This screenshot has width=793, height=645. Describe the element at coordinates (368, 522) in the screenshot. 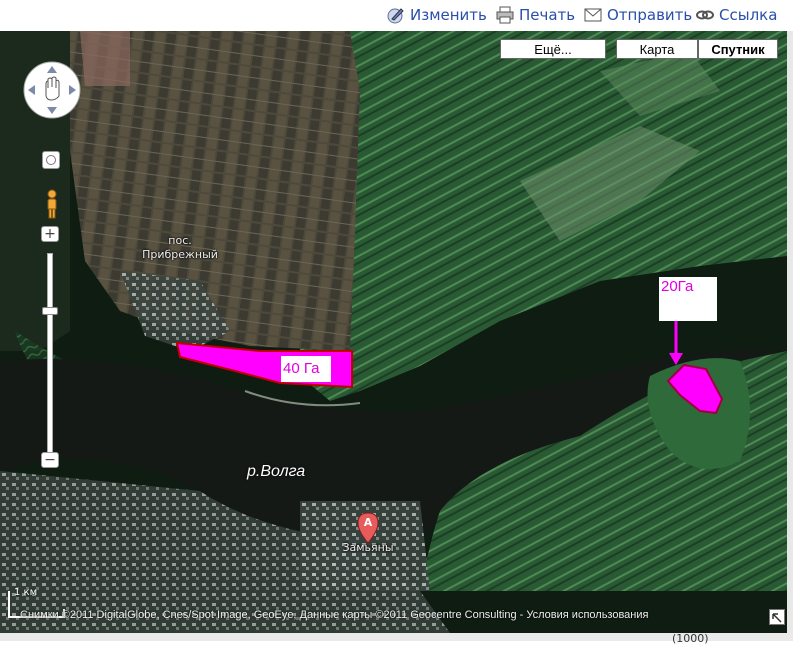

I see `marker-a-letter: A` at that location.